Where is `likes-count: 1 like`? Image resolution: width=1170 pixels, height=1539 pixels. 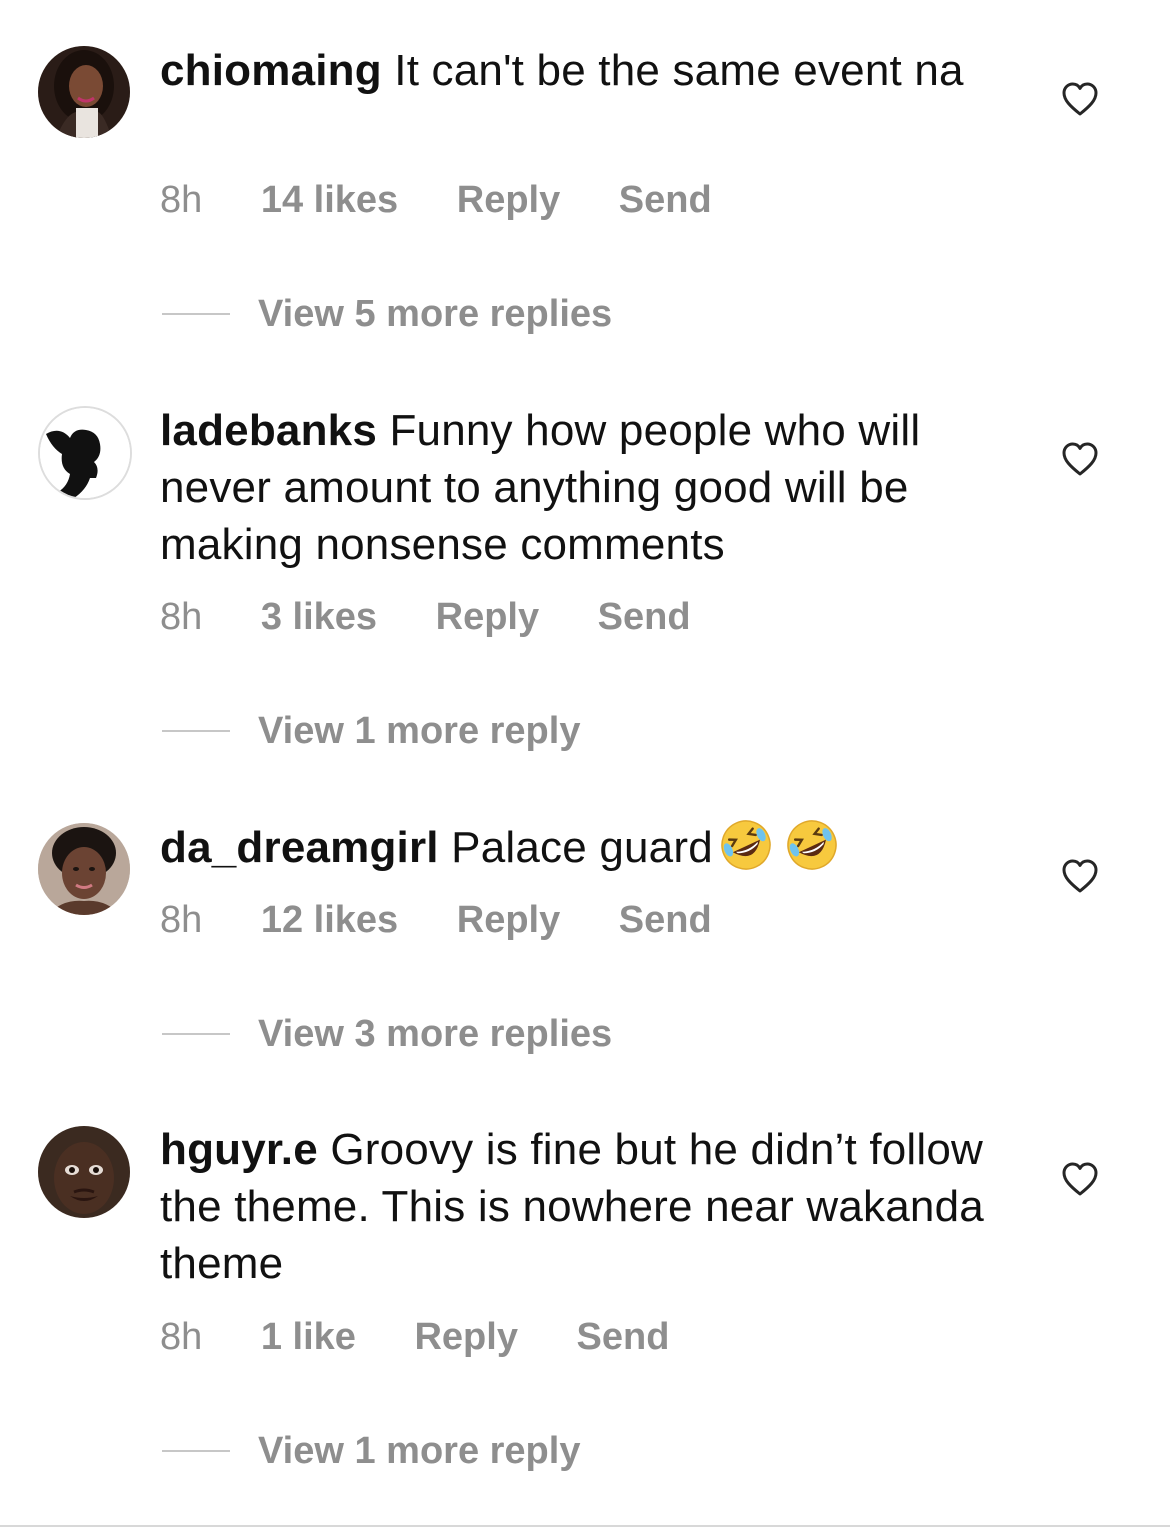 likes-count: 1 like is located at coordinates (308, 1337).